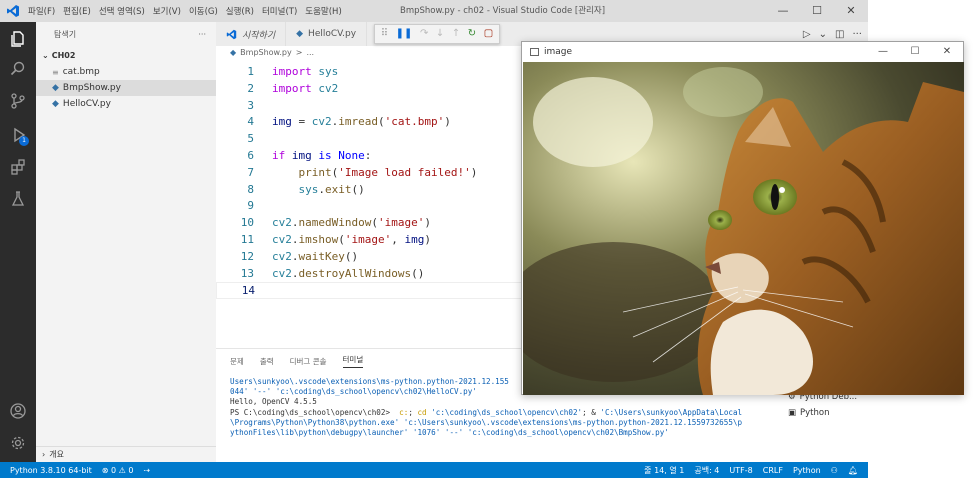 The height and width of the screenshot is (478, 976). What do you see at coordinates (534, 52) in the screenshot?
I see `window-icon` at bounding box center [534, 52].